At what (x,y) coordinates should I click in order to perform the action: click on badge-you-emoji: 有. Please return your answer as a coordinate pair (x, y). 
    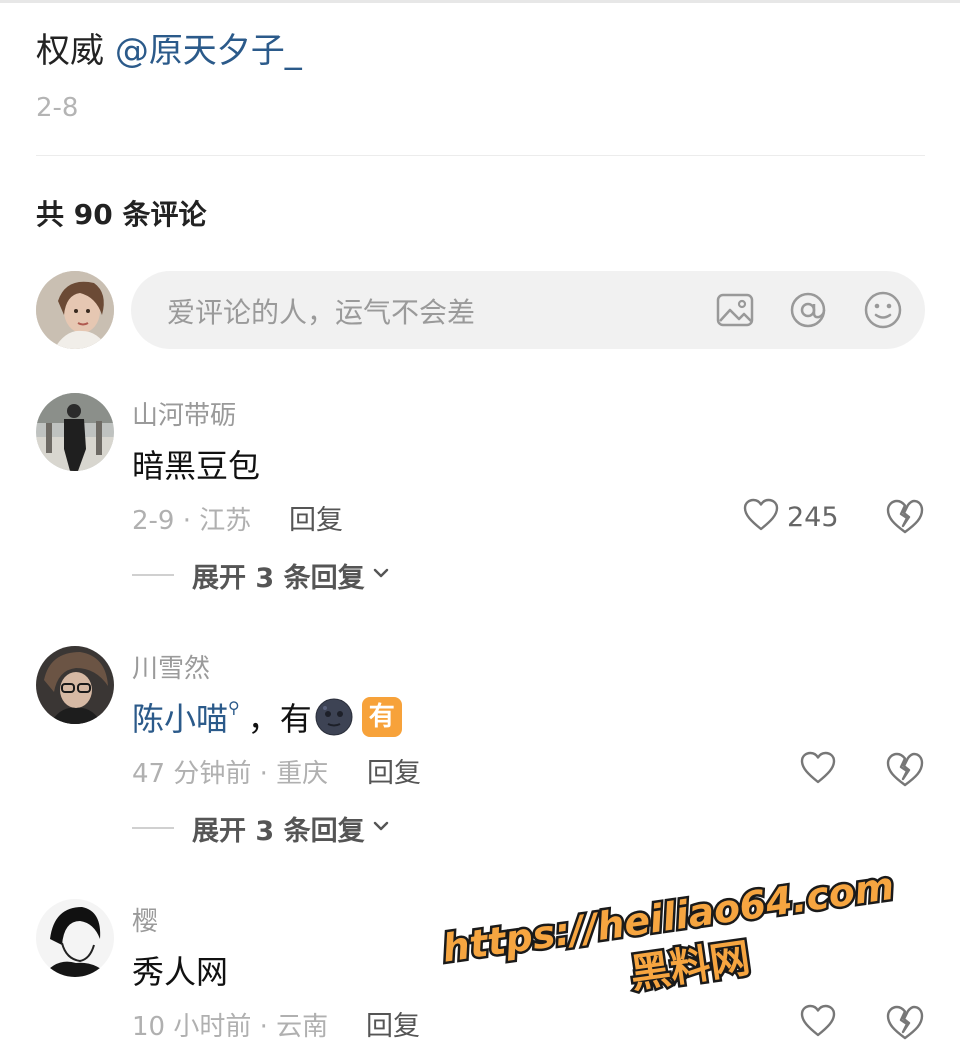
    Looking at the image, I should click on (381, 717).